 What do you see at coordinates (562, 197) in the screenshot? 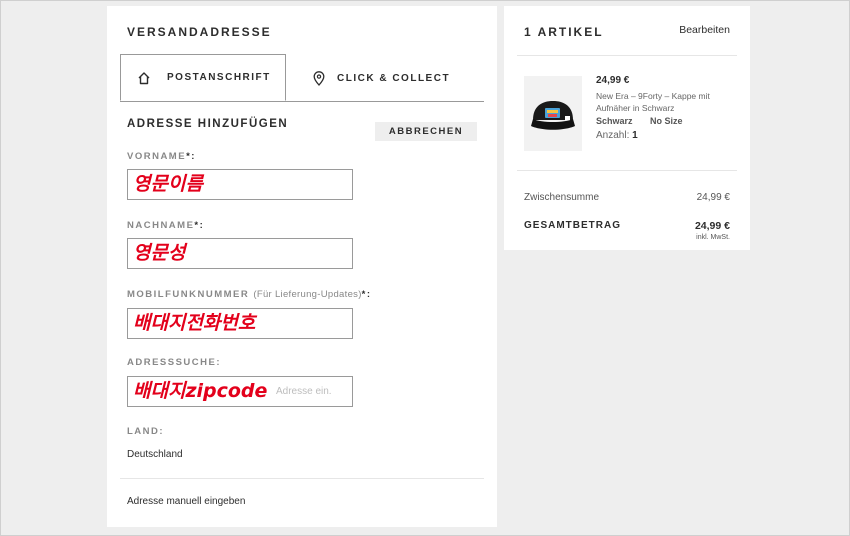
I see `subtotal-label: Zwischensumme` at bounding box center [562, 197].